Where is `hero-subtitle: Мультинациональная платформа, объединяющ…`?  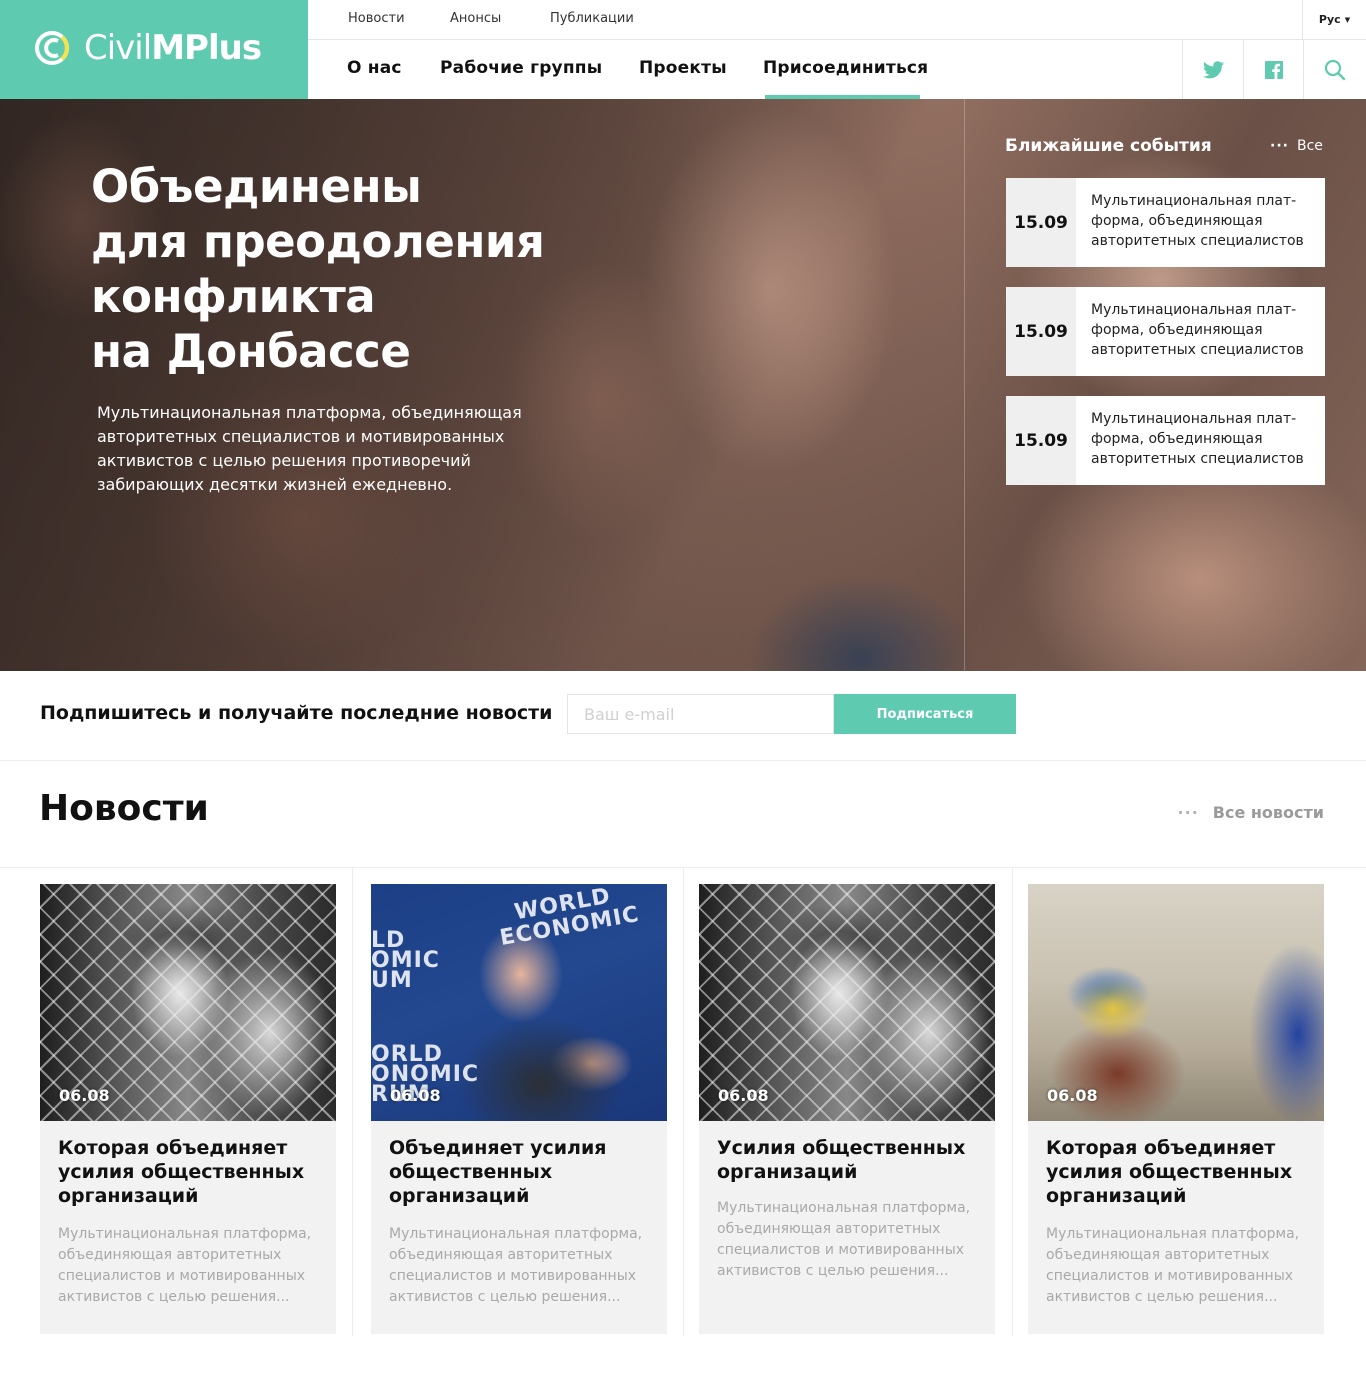
hero-subtitle: Мультинациональная платформа, объединяющ… is located at coordinates (309, 448).